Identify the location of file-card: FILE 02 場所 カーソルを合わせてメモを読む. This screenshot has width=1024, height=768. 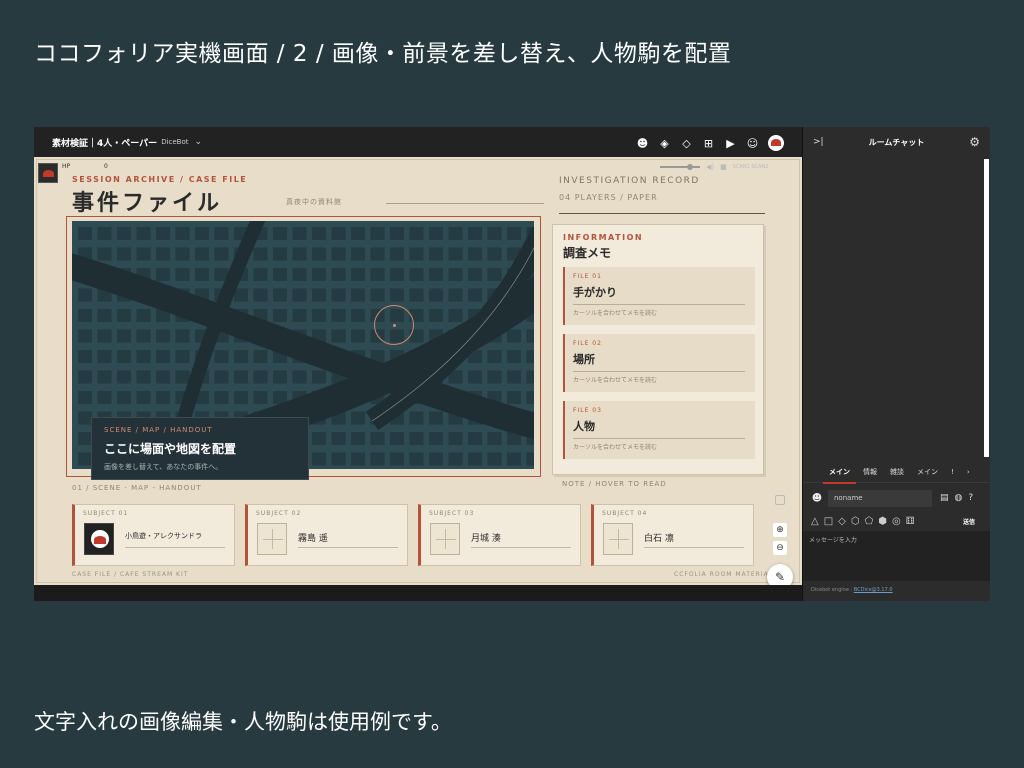
(659, 363).